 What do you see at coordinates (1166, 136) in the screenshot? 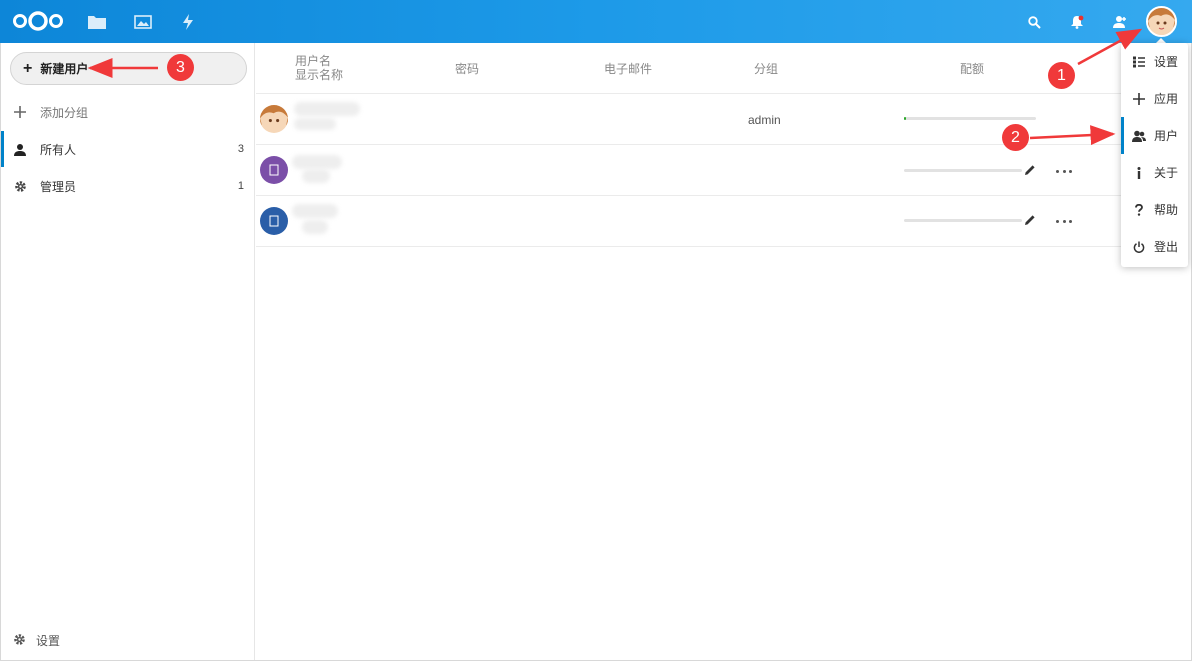
I see `menu-item-label: 用户` at bounding box center [1166, 136].